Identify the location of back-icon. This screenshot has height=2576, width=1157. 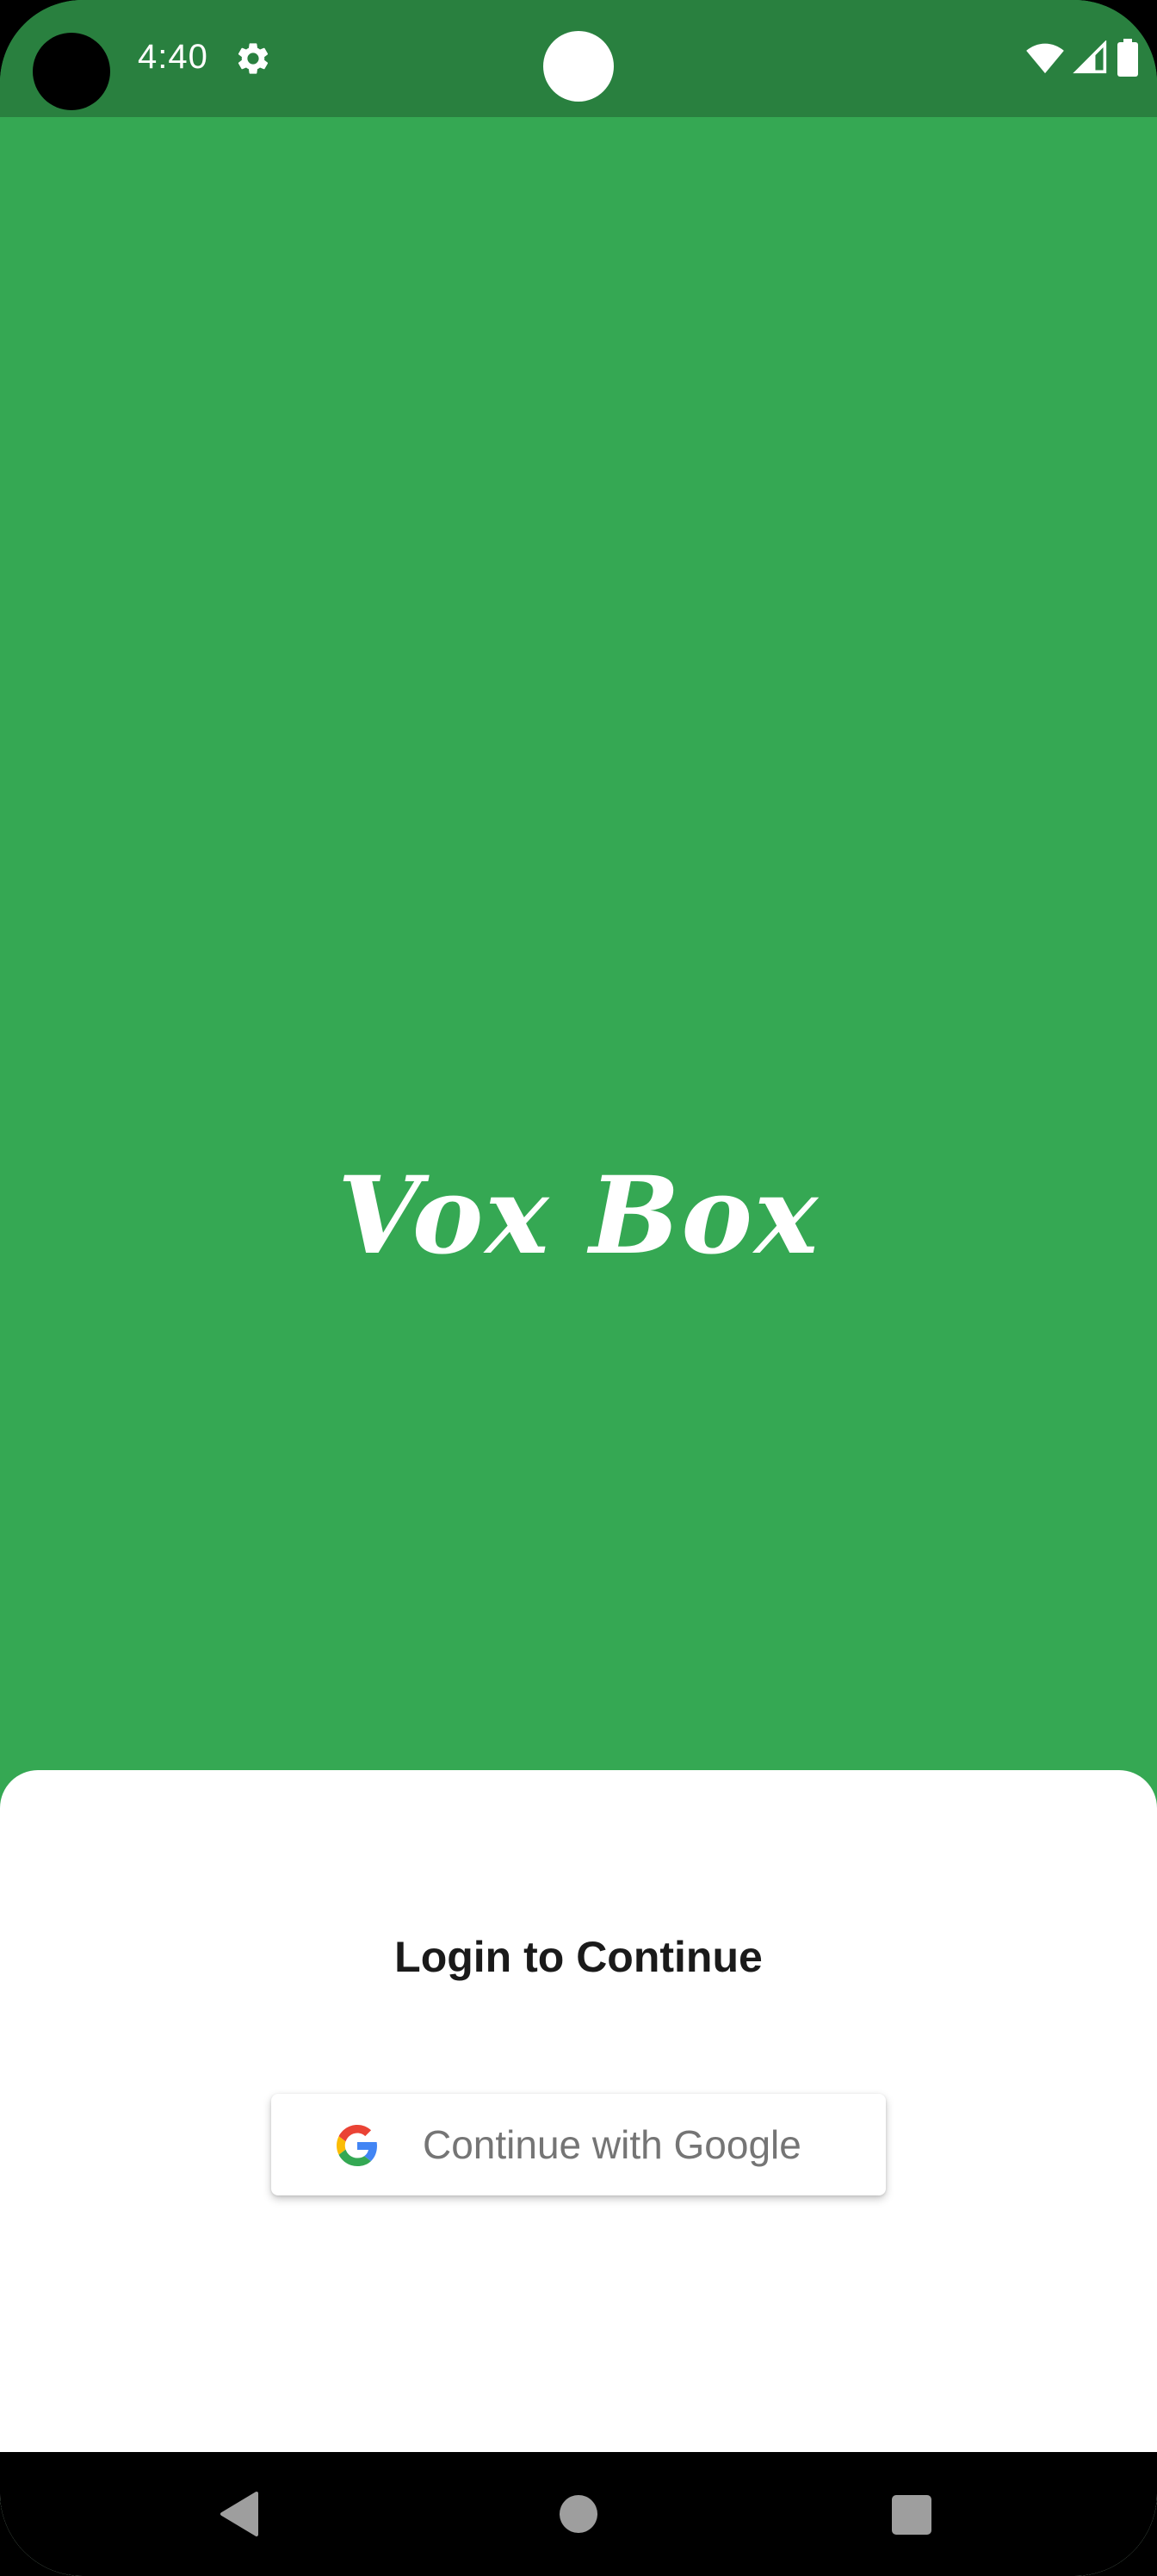
(239, 2514).